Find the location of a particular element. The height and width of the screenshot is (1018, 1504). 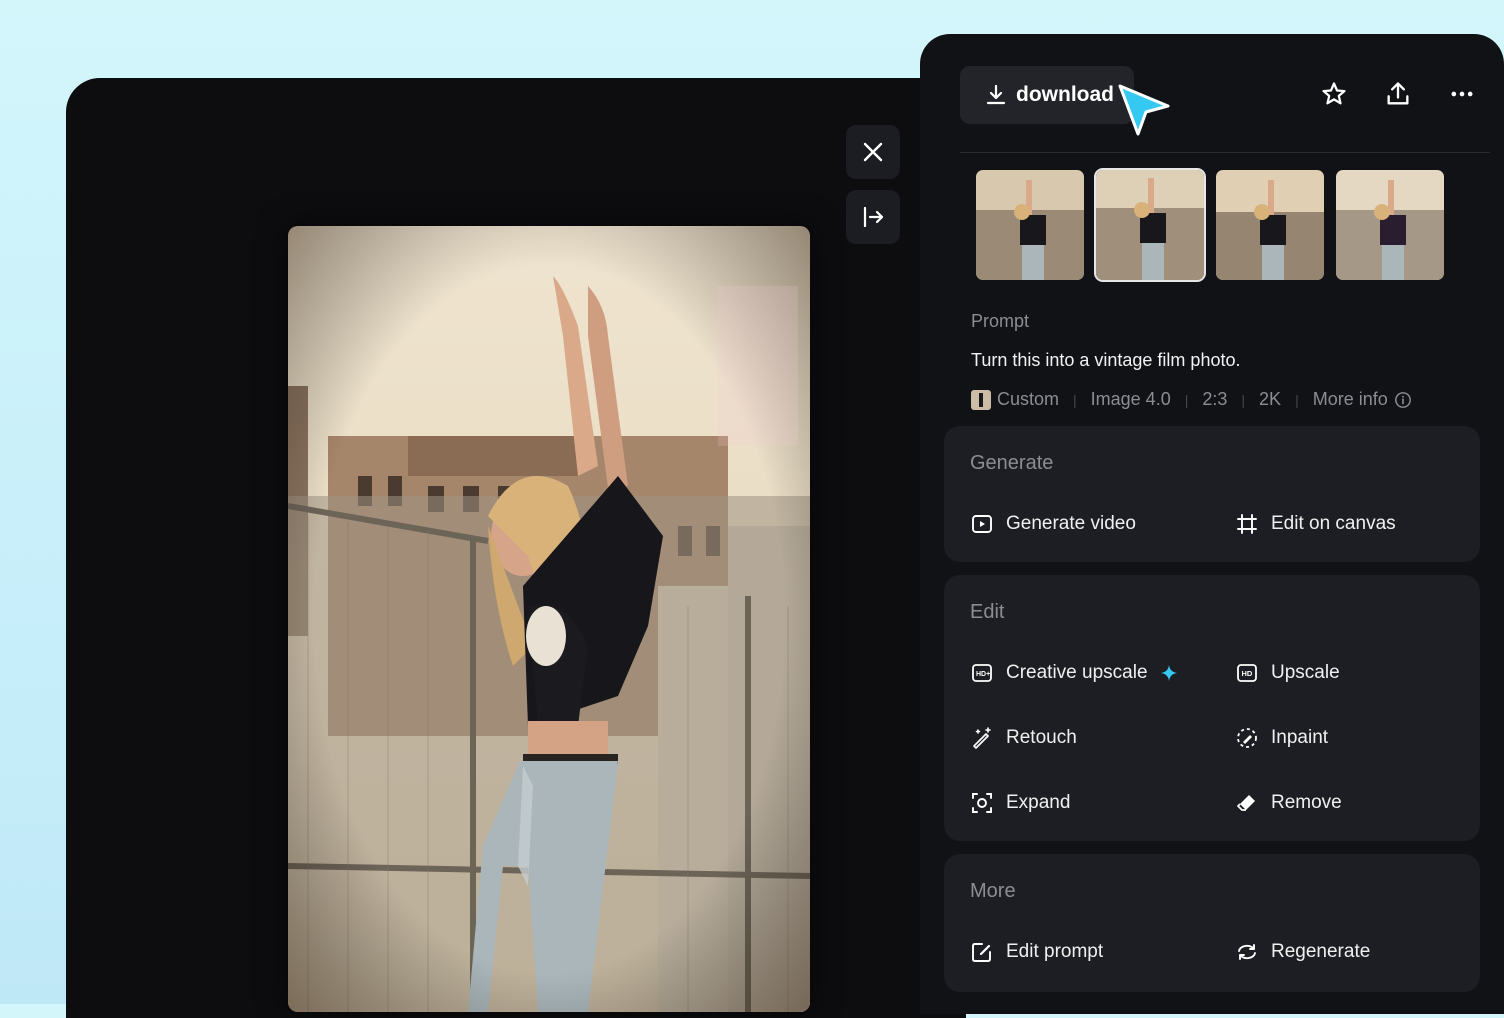

svg-text: HD+ is located at coordinates (983, 674).